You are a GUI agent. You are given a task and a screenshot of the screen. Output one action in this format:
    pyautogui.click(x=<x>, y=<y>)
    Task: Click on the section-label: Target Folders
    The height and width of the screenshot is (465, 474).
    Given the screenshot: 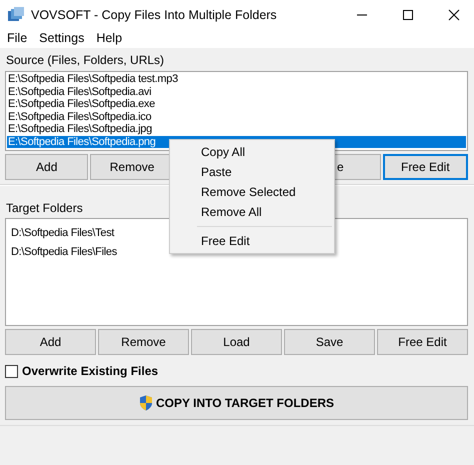 What is the action you would take?
    pyautogui.click(x=44, y=208)
    